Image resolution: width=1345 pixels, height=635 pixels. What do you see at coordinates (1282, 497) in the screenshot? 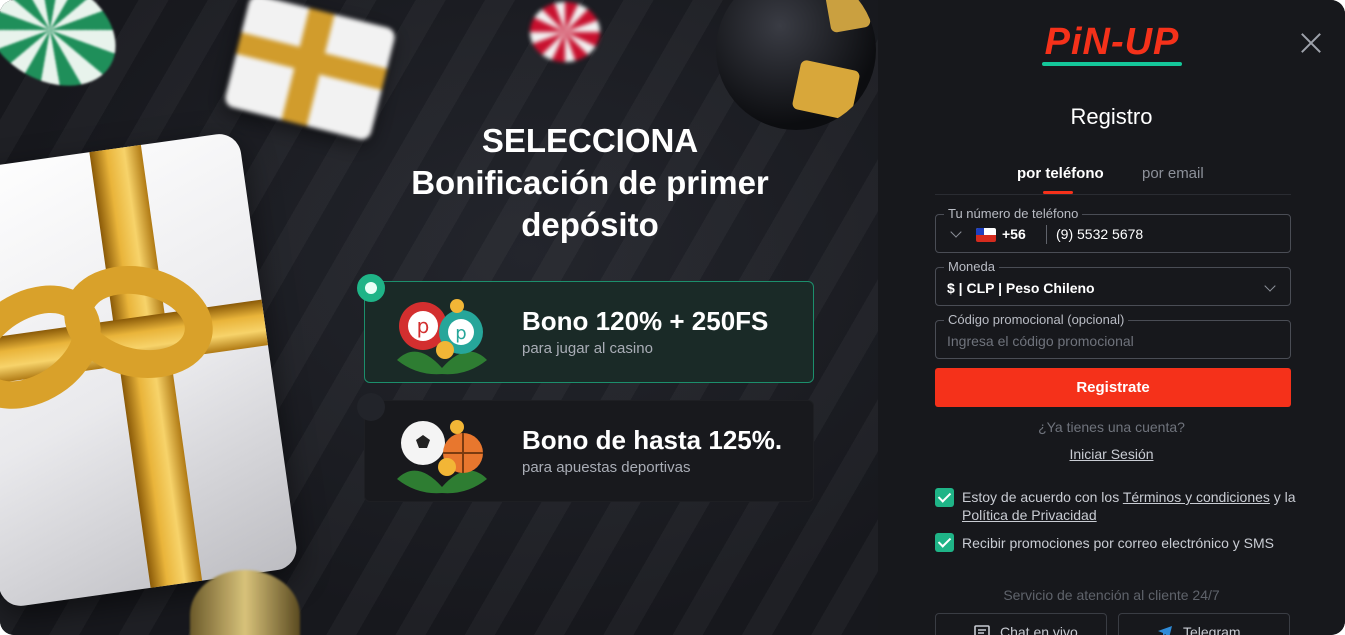
I see `terms-middle: y la` at bounding box center [1282, 497].